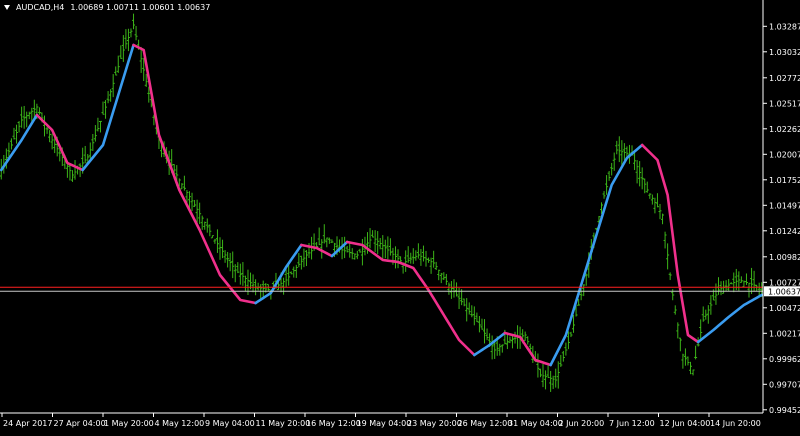  I want to click on x-tick-label: 16 May 12:00, so click(333, 423).